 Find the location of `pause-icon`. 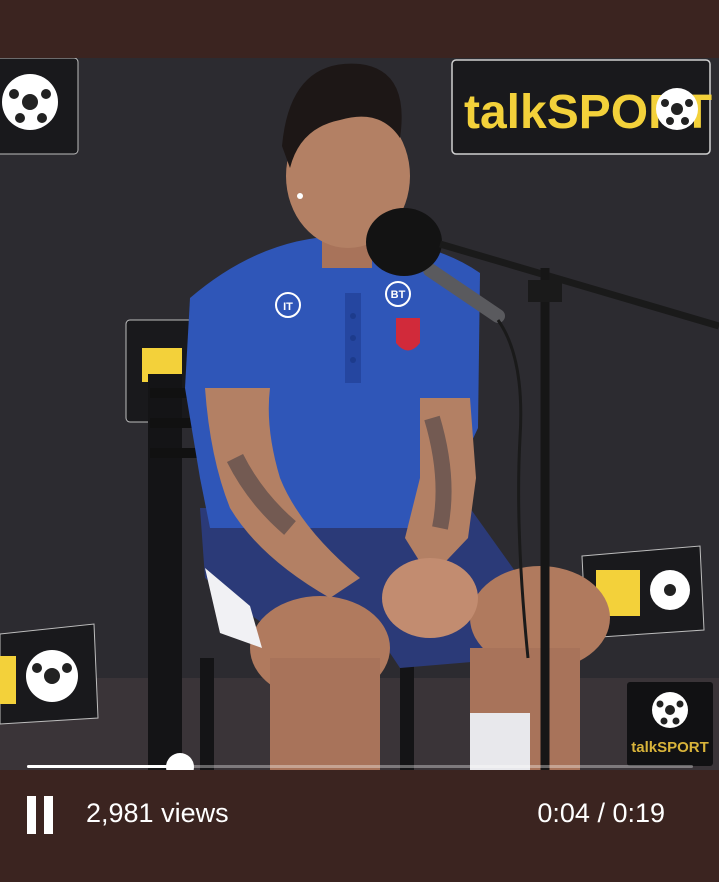

pause-icon is located at coordinates (31, 815).